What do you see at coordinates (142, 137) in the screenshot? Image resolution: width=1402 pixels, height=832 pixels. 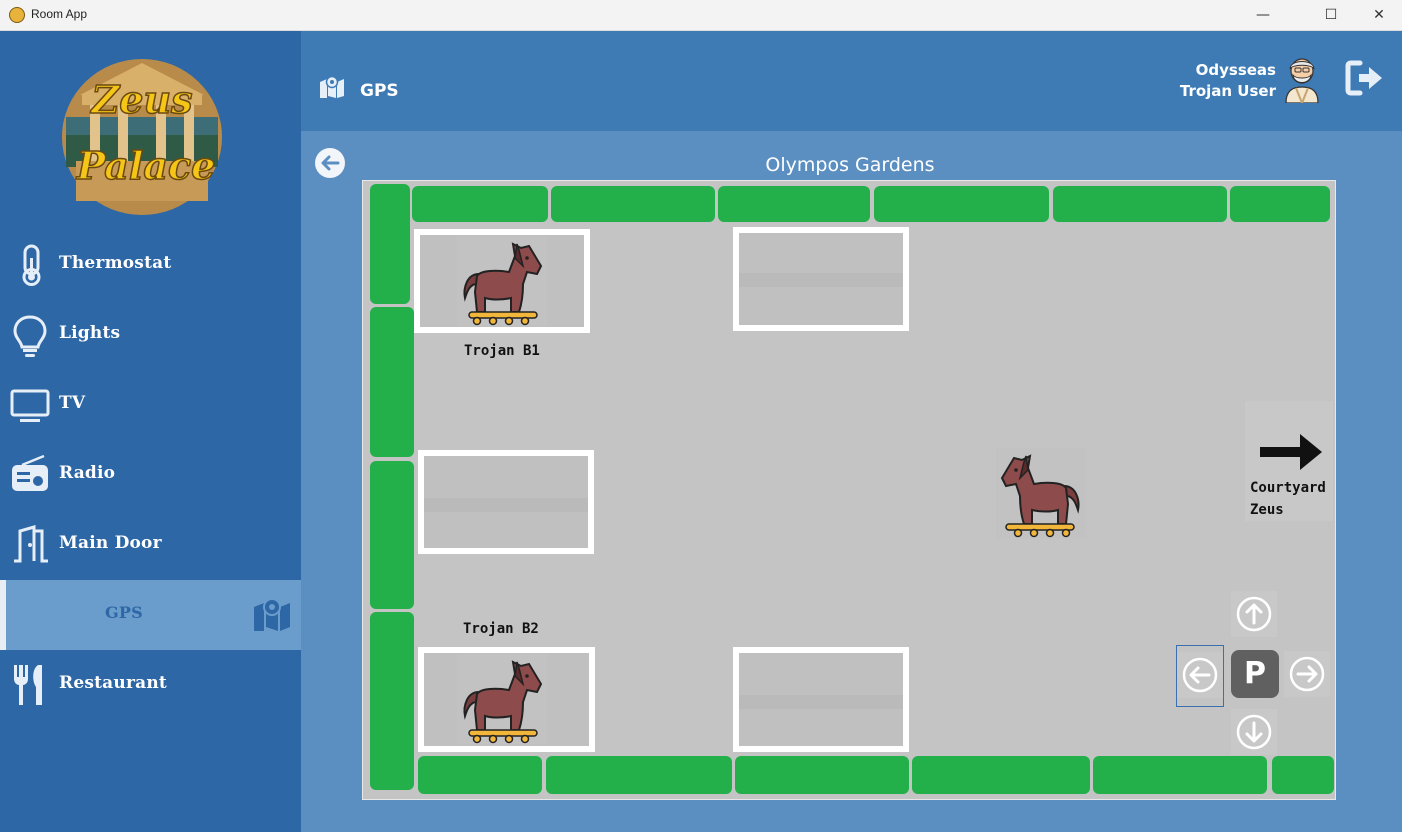 I see `zeus-palace-logo: Zeus Palace` at bounding box center [142, 137].